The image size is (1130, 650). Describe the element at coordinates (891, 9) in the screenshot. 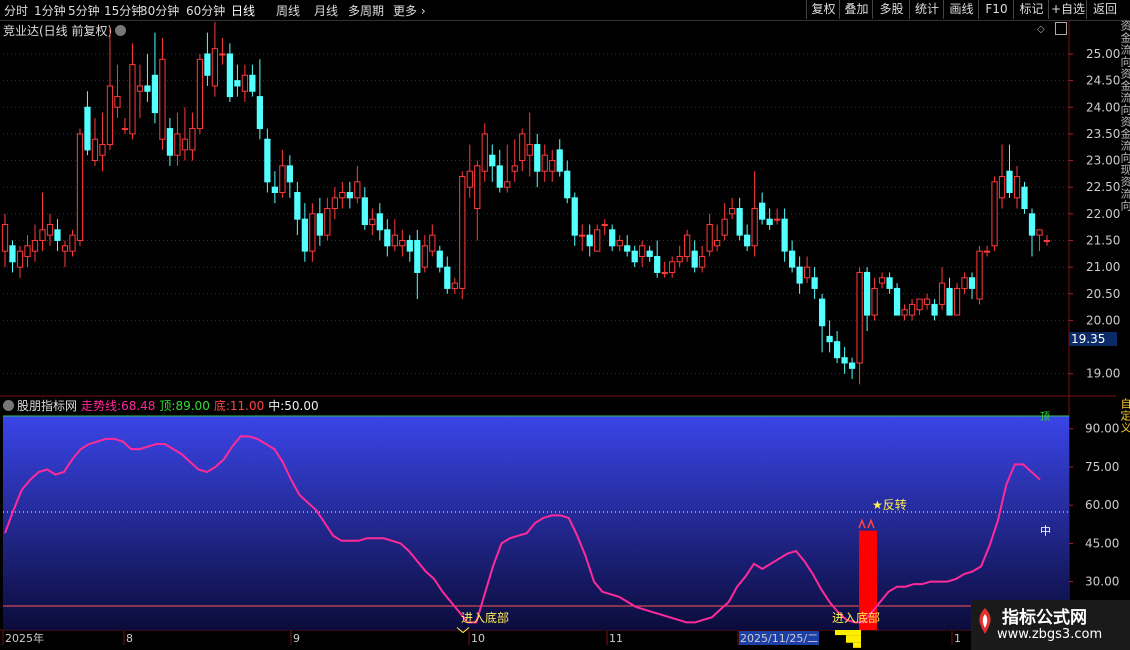

I see `toolbar-button-2: 多股` at that location.